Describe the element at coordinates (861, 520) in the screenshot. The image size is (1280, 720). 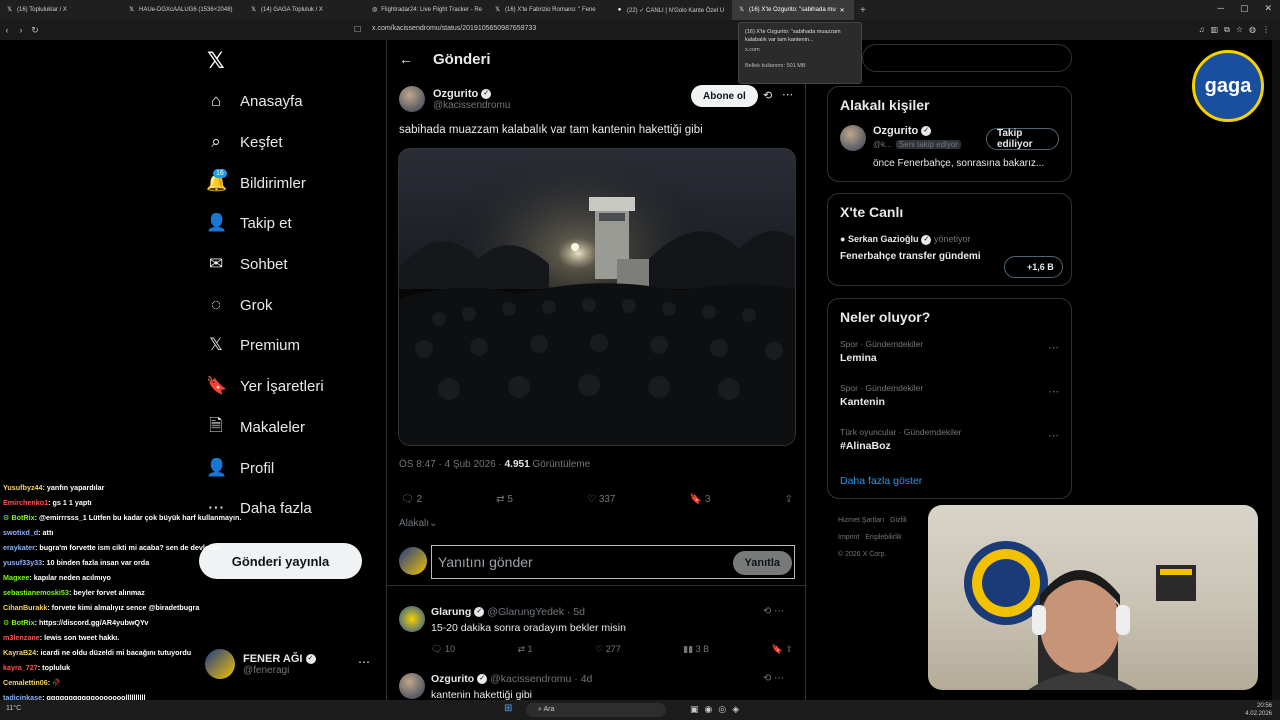
I see `footer-link: Hizmet Şartları` at that location.